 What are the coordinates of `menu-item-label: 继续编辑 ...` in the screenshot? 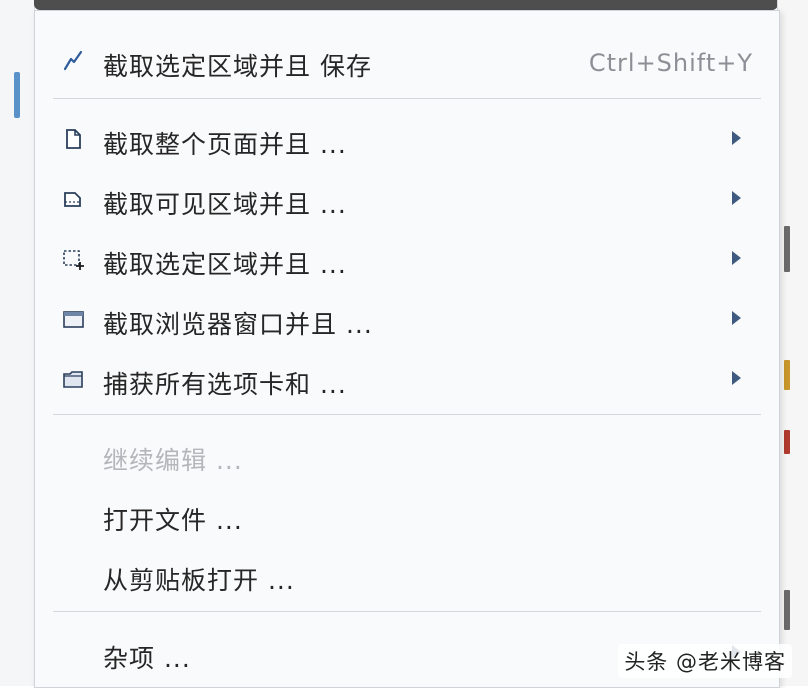 It's located at (173, 460).